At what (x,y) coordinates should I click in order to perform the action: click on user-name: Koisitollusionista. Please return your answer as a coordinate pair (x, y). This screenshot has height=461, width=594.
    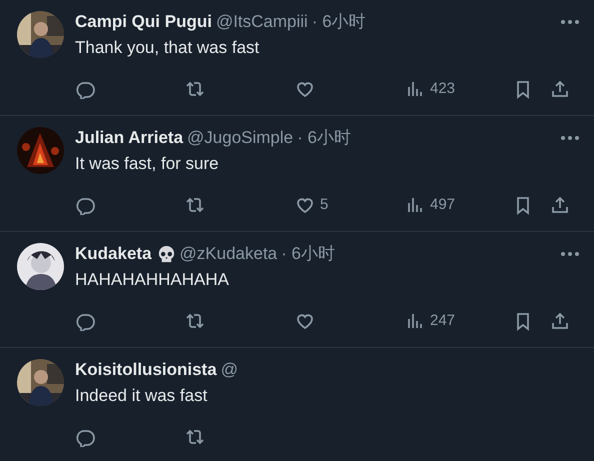
    Looking at the image, I should click on (146, 370).